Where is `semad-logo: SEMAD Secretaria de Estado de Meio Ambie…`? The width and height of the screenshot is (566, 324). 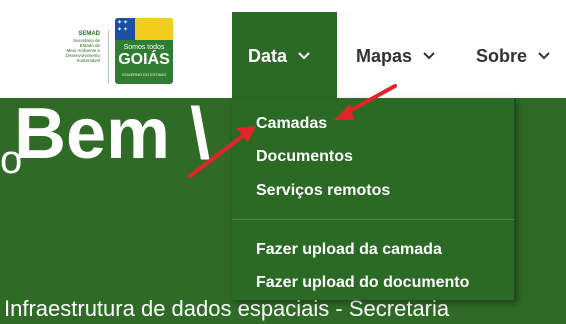 semad-logo: SEMAD Secretaria de Estado de Meio Ambie… is located at coordinates (82, 47).